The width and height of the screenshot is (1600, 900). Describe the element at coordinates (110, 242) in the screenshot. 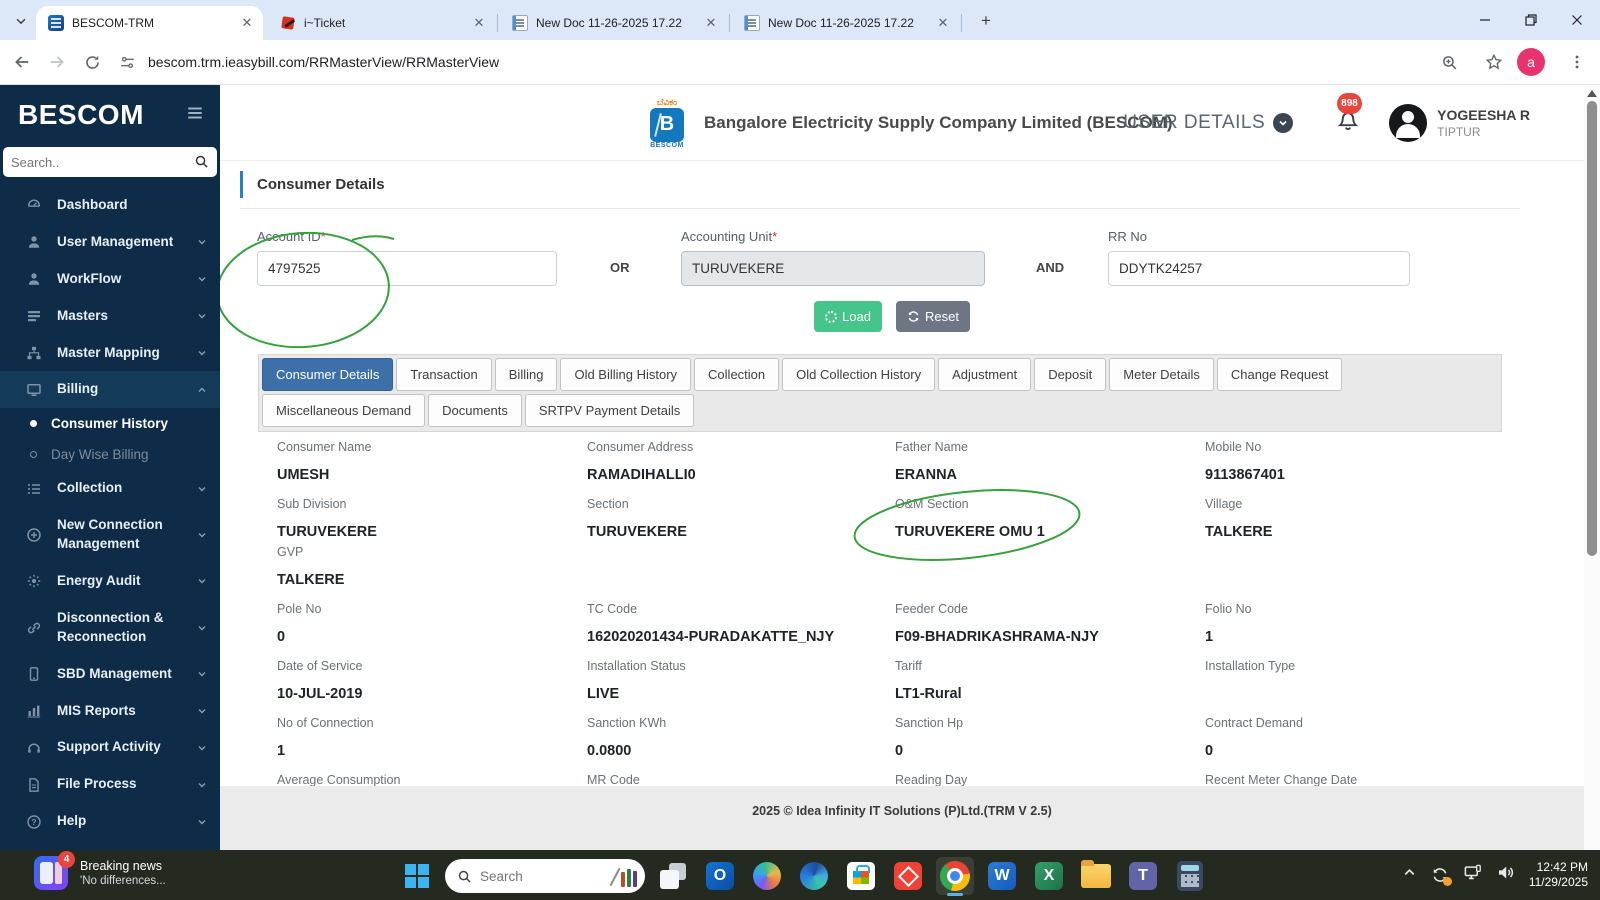

I see `sidebar-item-user-management: User Management` at that location.